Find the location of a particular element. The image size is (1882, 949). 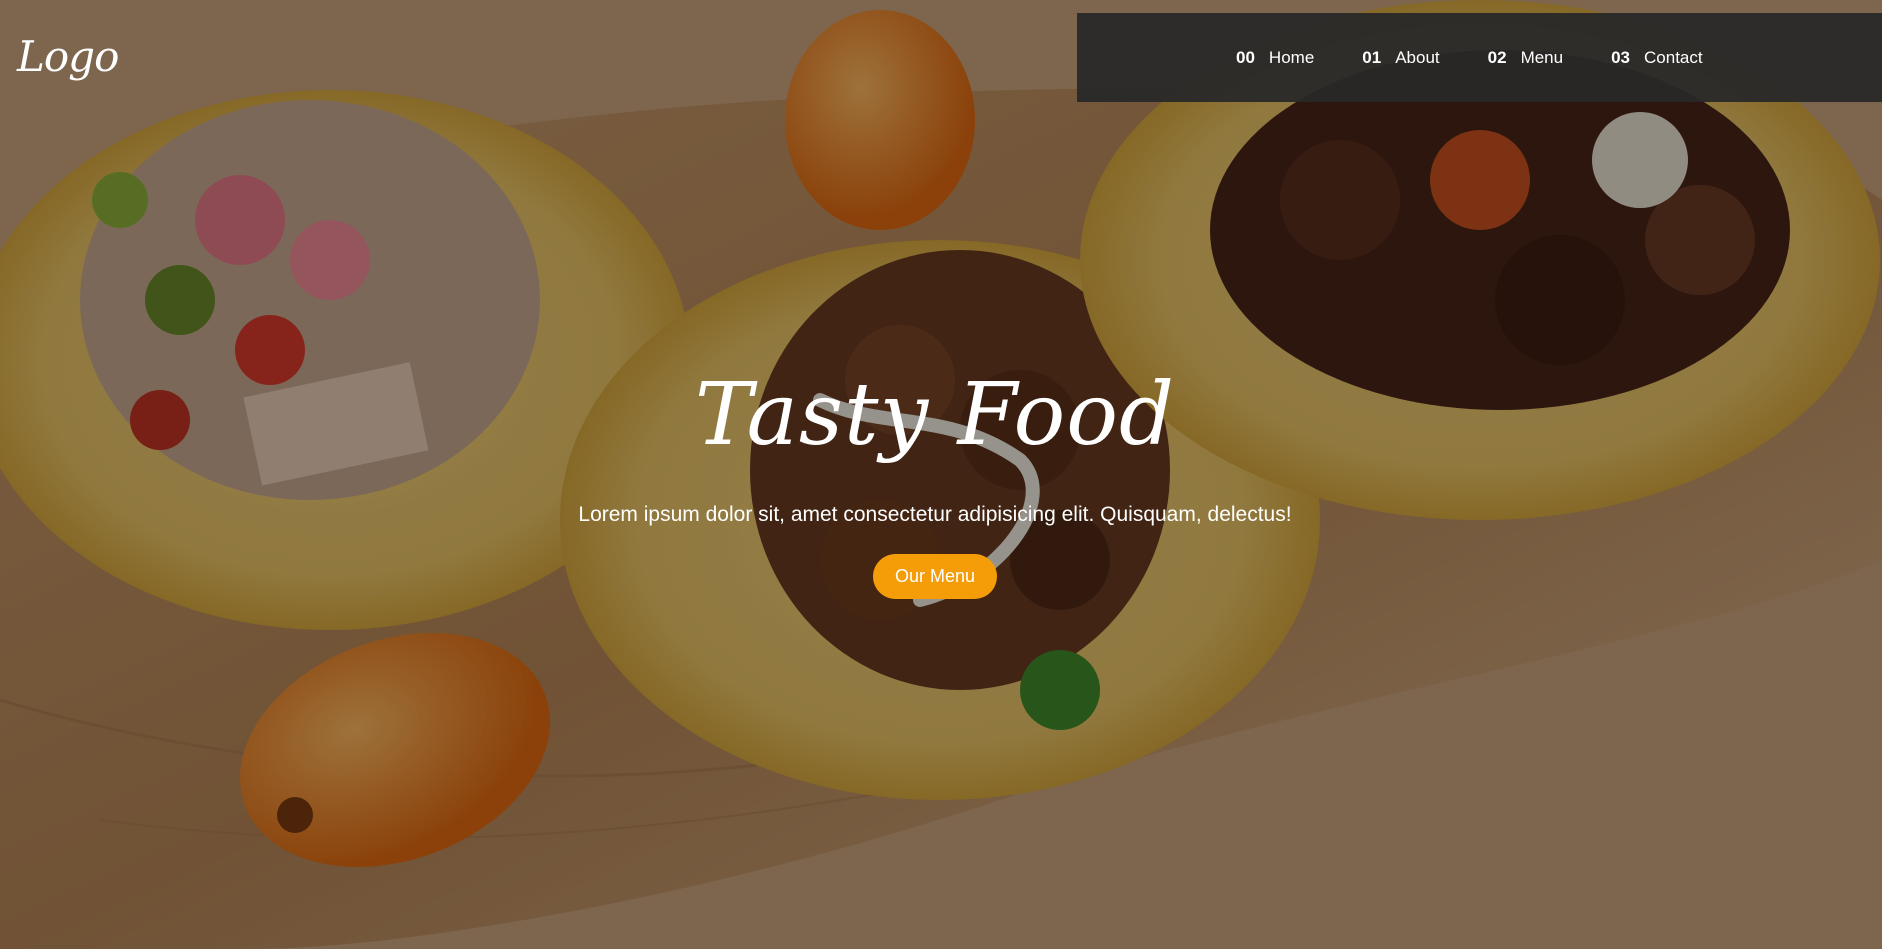

nav-item-menu: 02 Menu is located at coordinates (1525, 58).